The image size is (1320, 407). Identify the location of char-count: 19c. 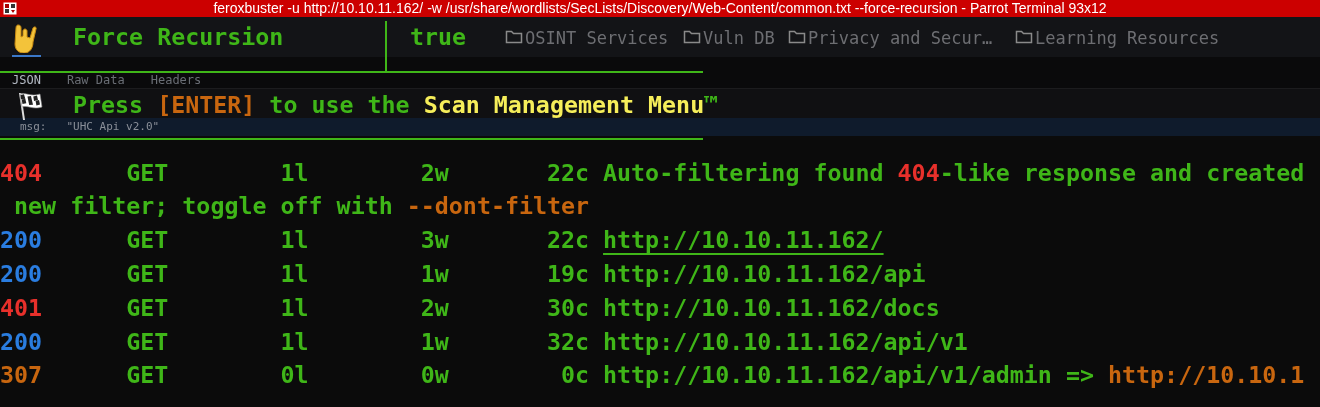
(568, 274).